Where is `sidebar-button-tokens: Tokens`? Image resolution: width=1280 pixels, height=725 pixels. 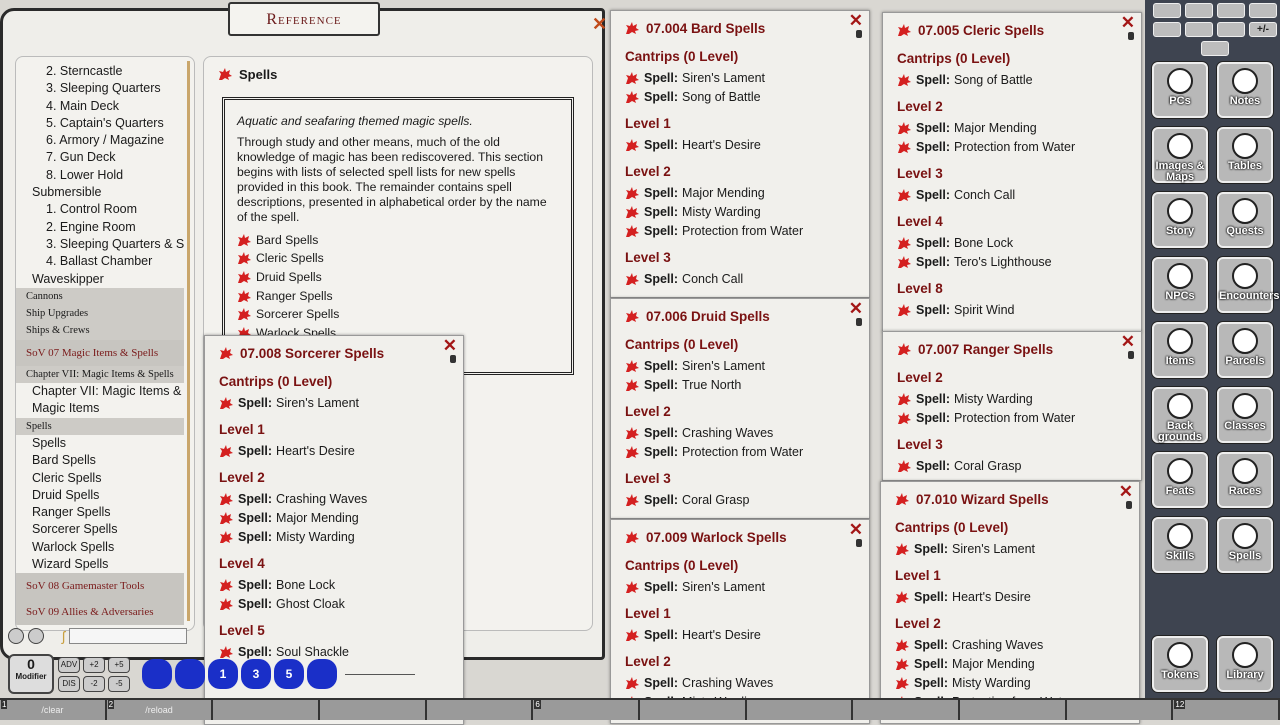
sidebar-button-tokens: Tokens is located at coordinates (1180, 664).